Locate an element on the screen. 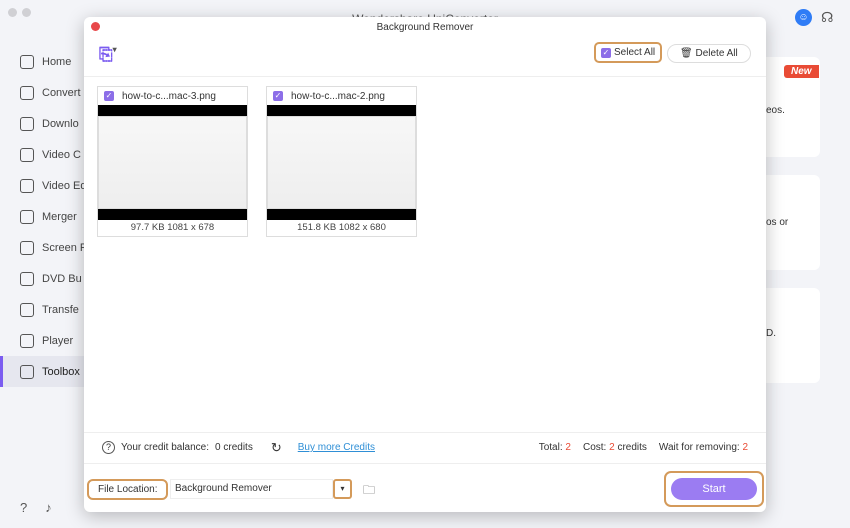 This screenshot has height=528, width=850. sidebar-item-merger: Merger is located at coordinates (45, 216).